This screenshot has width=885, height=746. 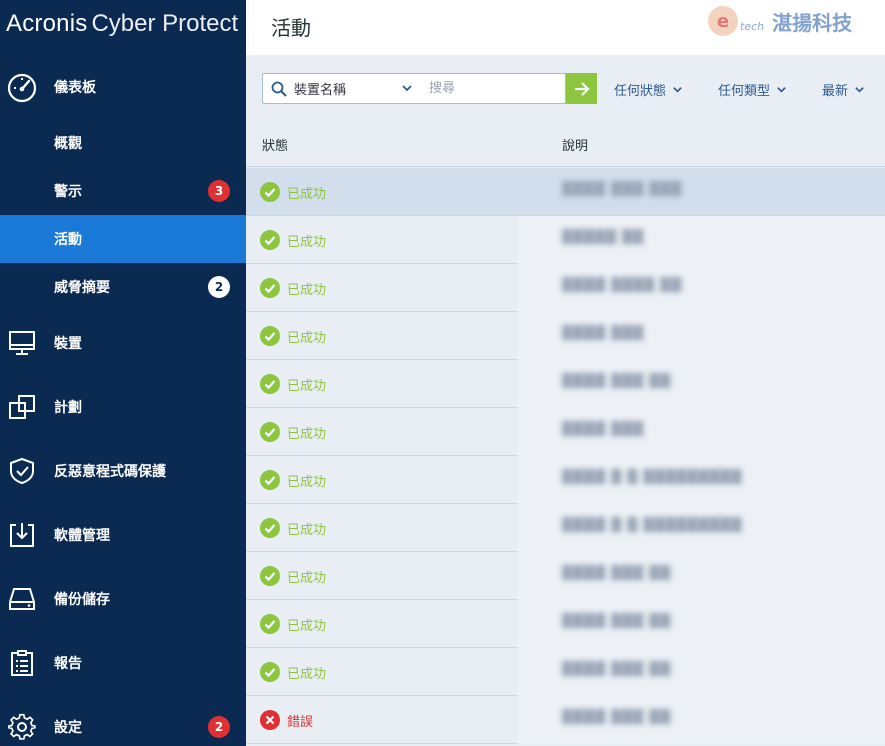 I want to click on sort-dropdown: 最新, so click(x=843, y=89).